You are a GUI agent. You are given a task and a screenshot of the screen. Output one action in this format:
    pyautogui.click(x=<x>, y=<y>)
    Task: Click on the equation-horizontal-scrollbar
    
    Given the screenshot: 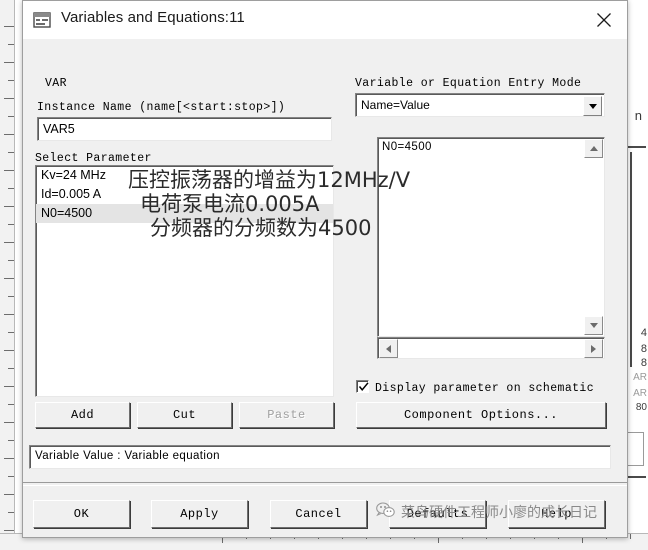 What is the action you would take?
    pyautogui.click(x=491, y=348)
    